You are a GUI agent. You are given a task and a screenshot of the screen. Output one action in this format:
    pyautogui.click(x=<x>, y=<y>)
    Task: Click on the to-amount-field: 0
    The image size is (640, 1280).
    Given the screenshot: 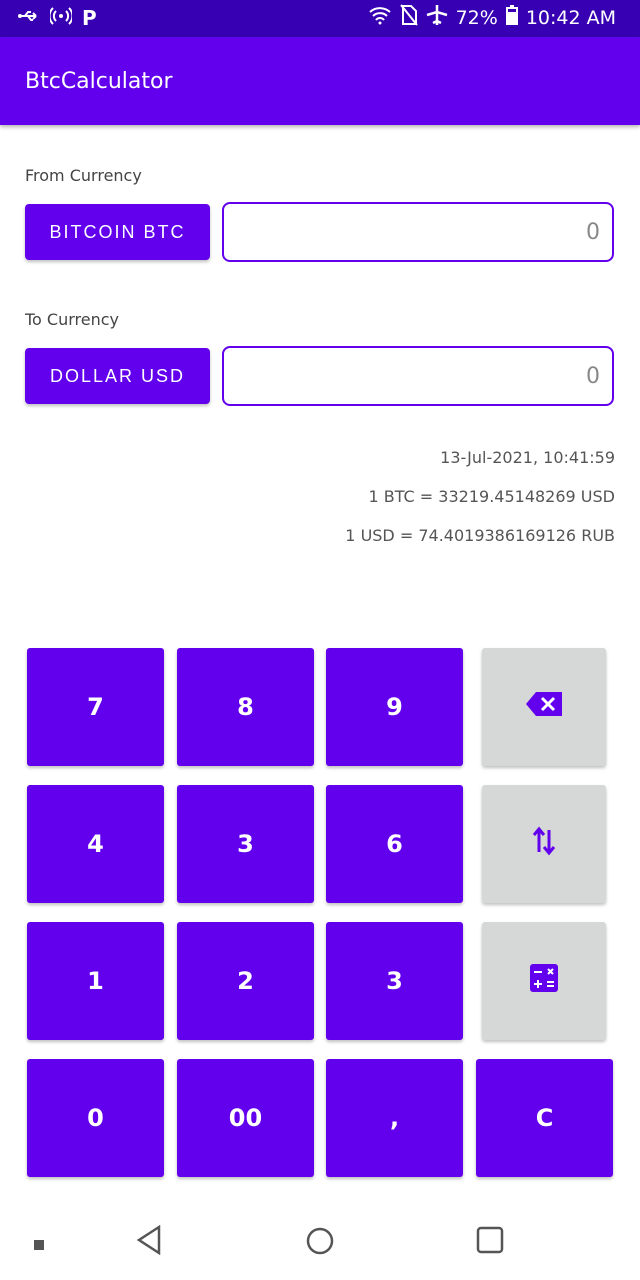 What is the action you would take?
    pyautogui.click(x=418, y=376)
    